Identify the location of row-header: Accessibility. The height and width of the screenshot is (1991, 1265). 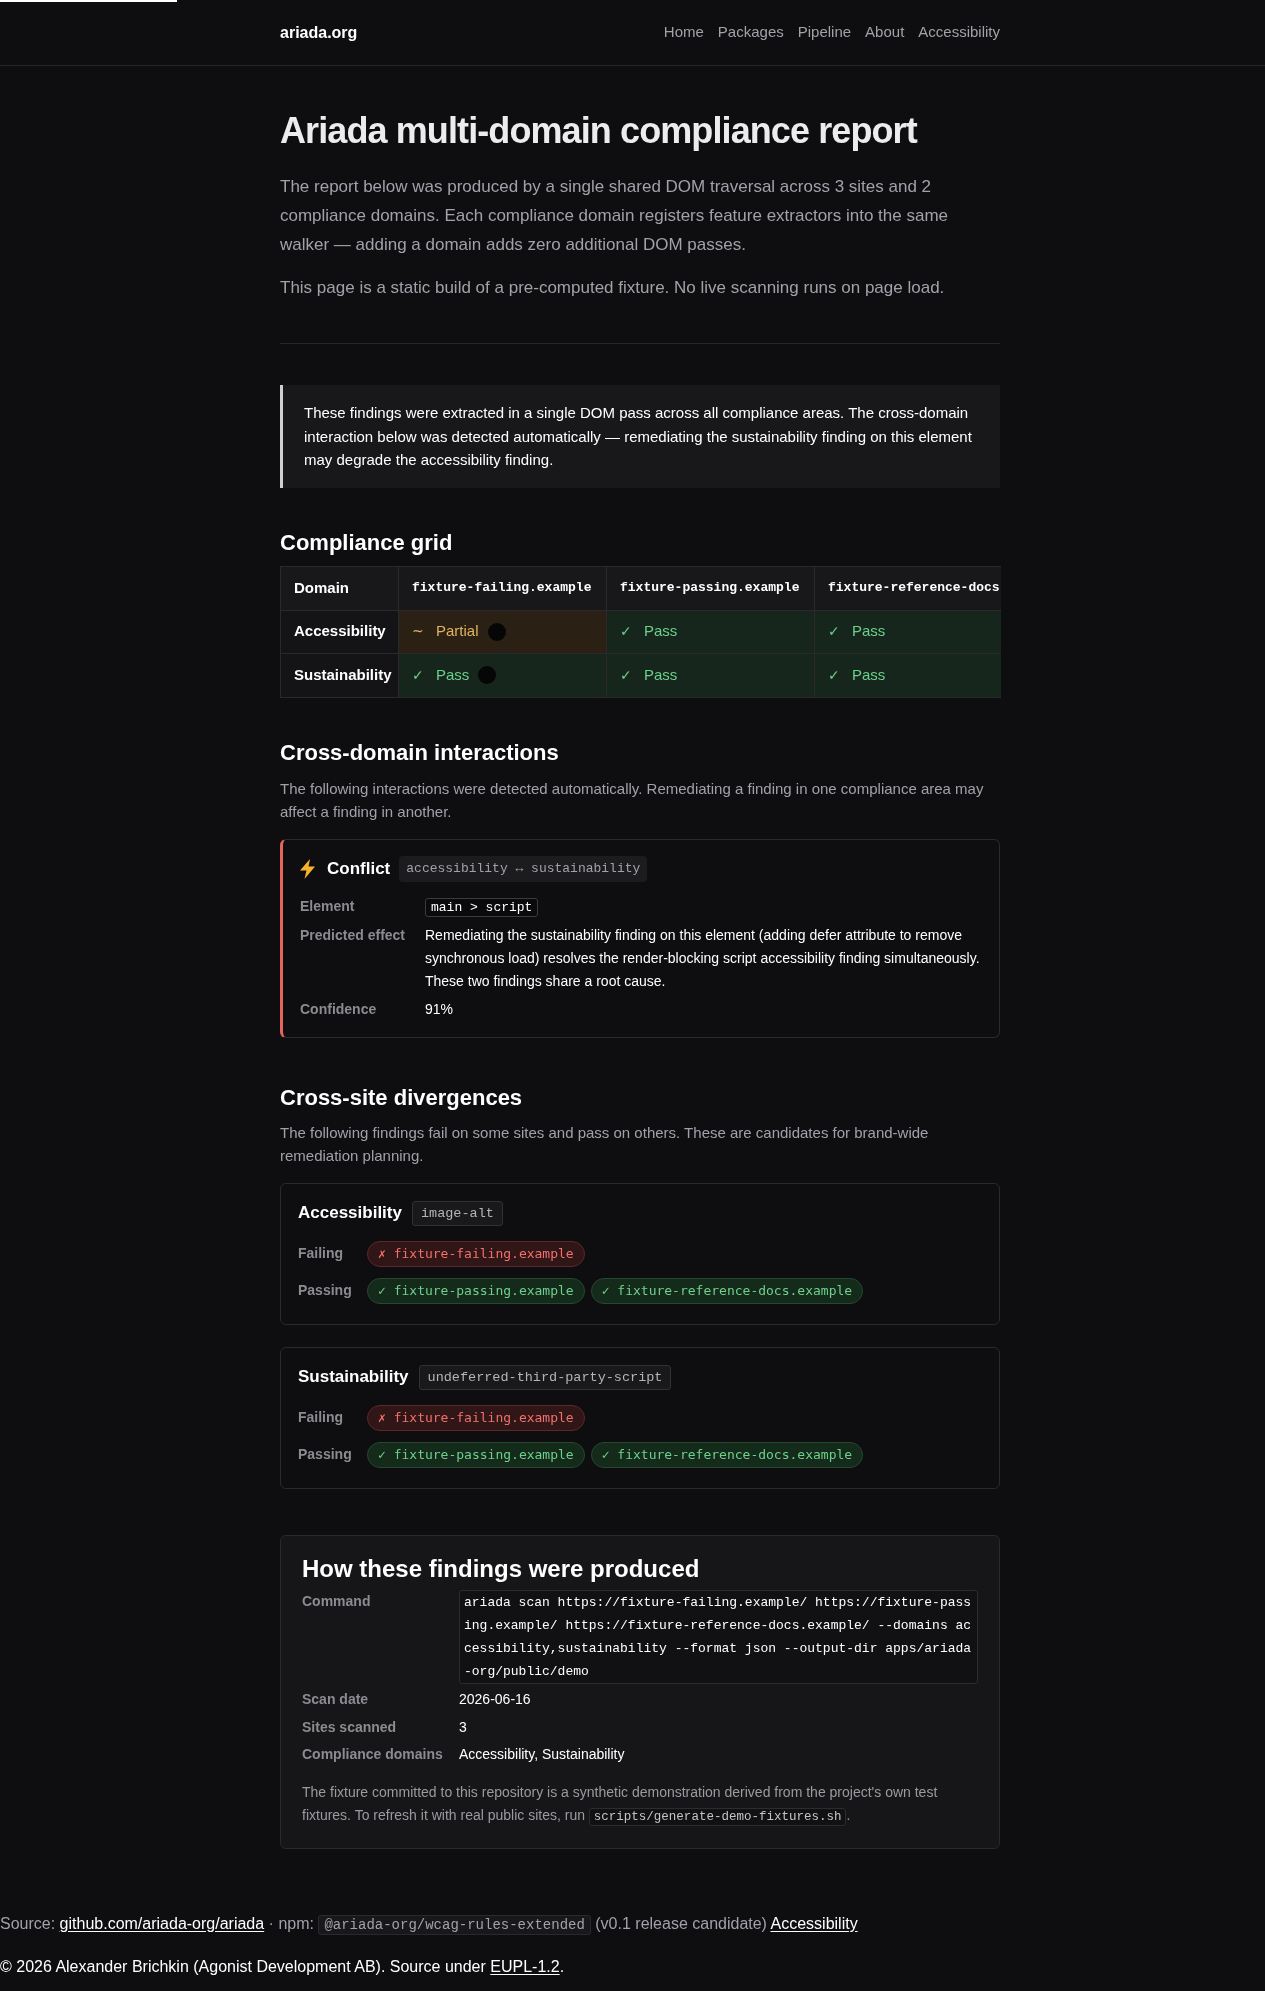
(339, 631).